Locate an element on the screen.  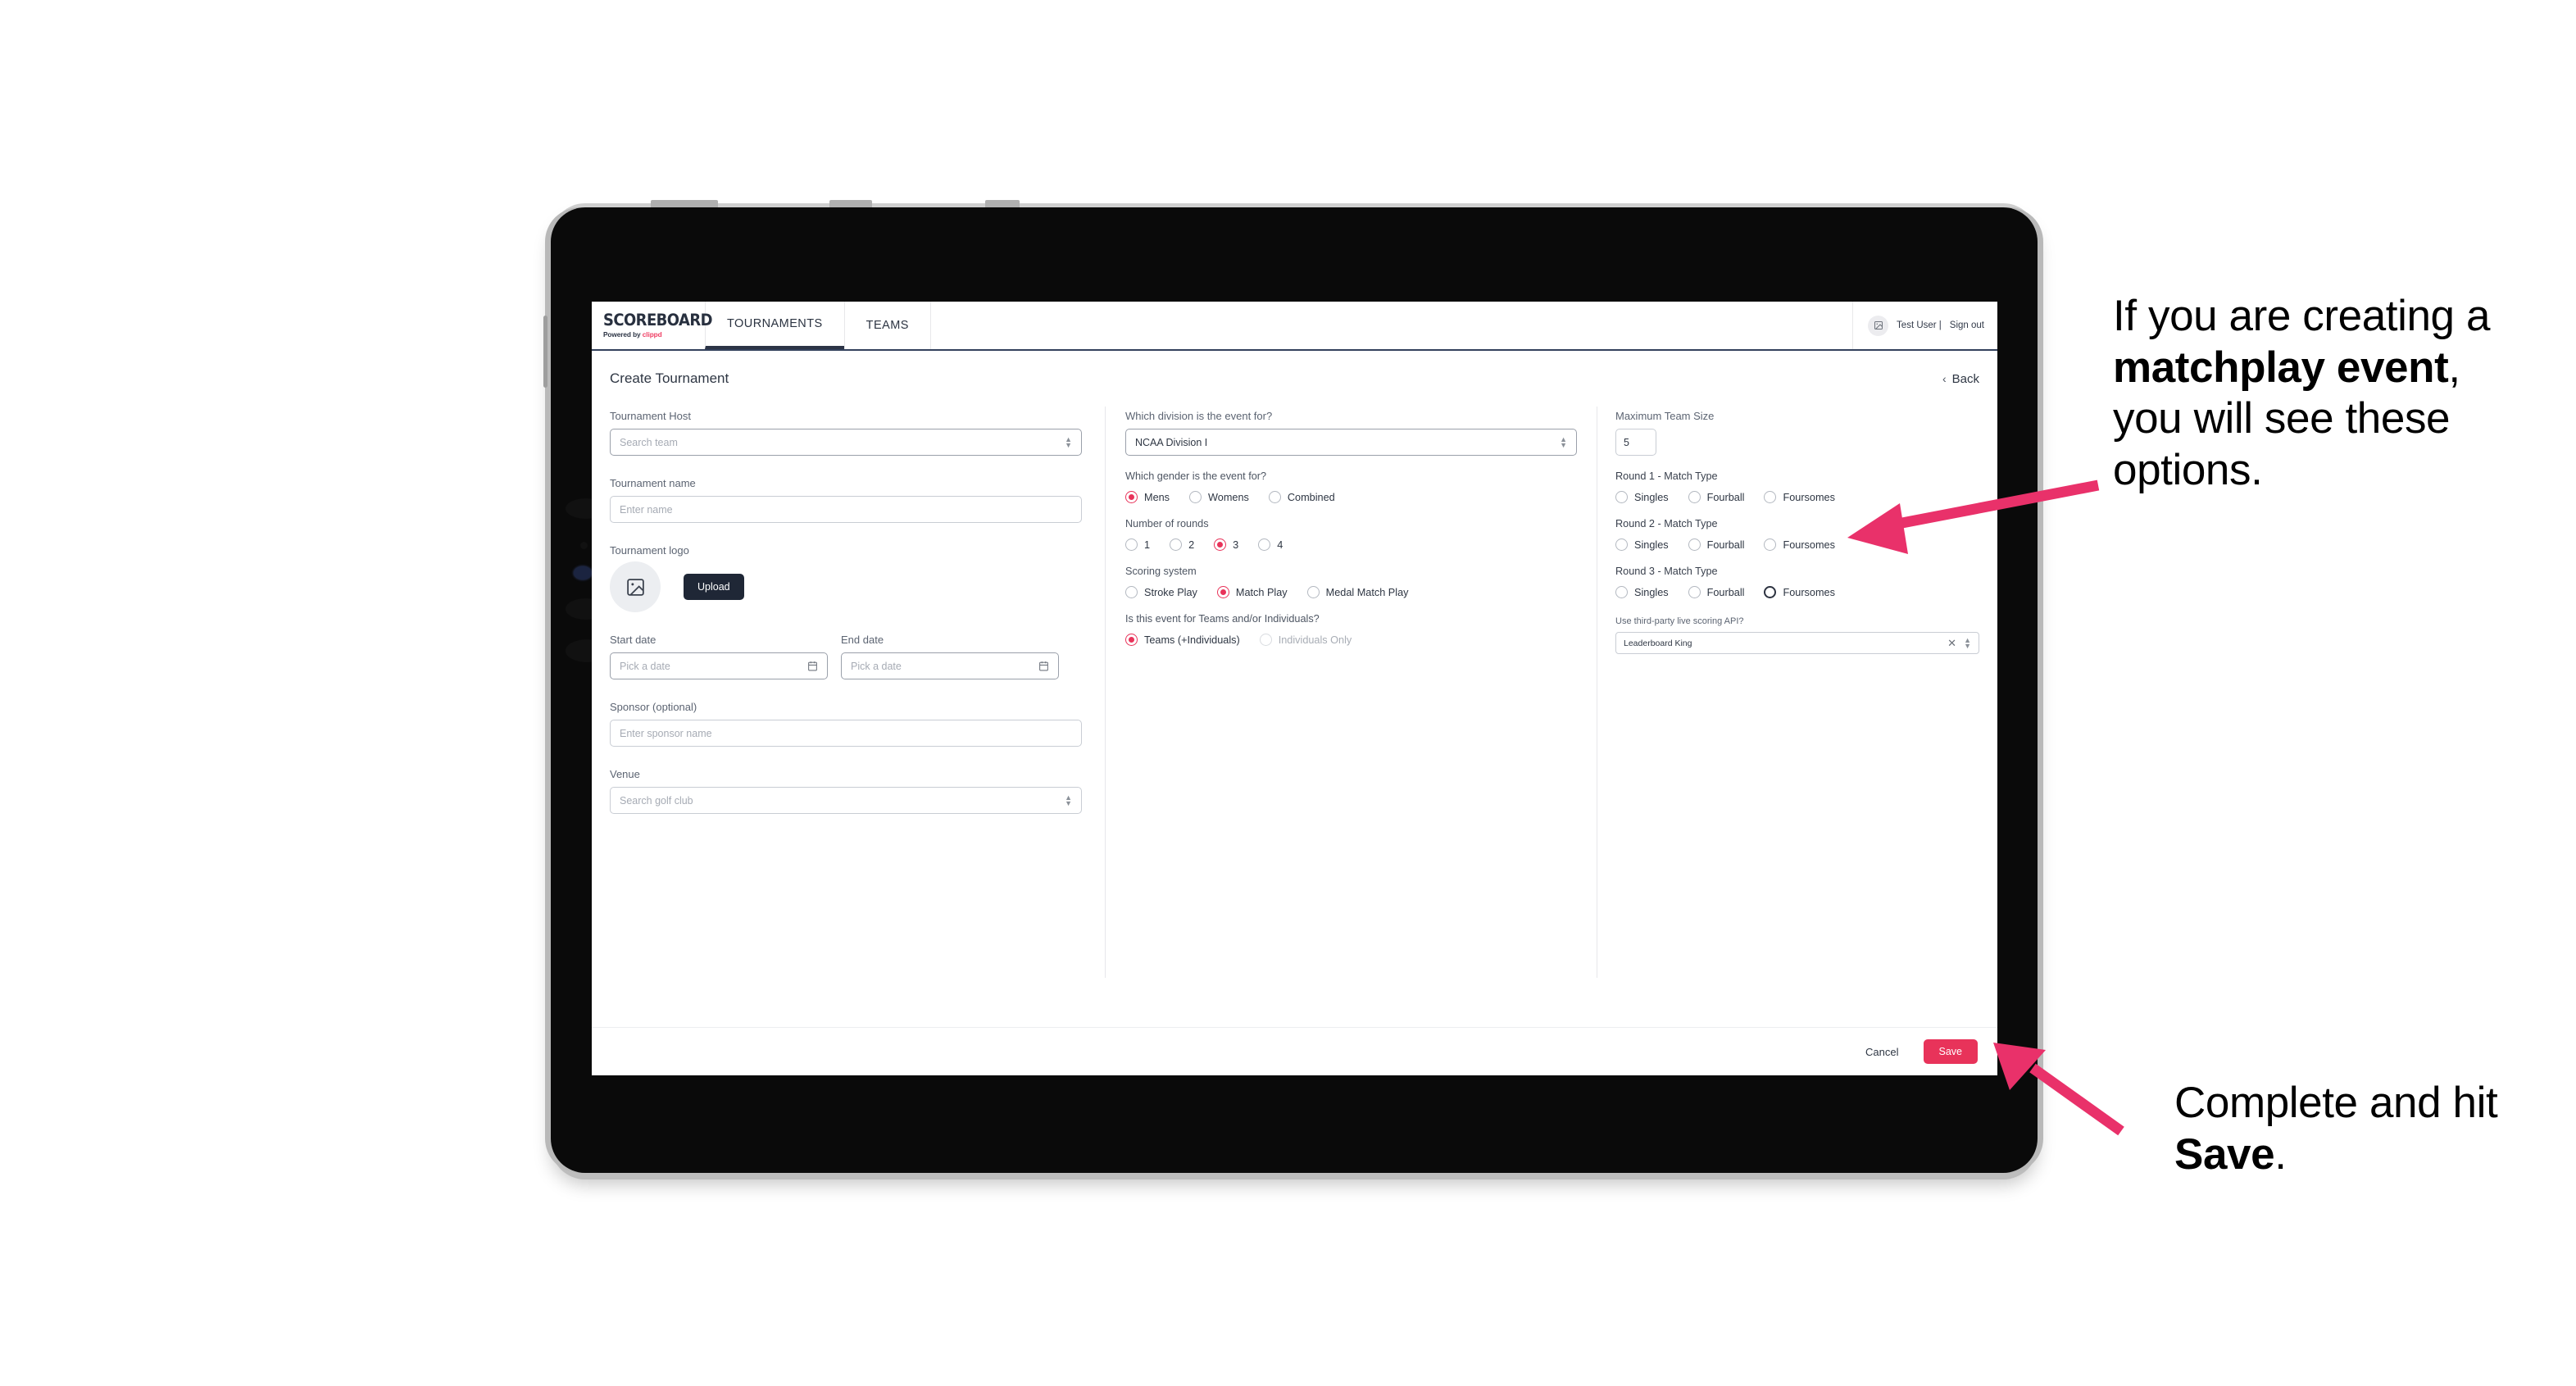
end-date-label: End date is located at coordinates (862, 640).